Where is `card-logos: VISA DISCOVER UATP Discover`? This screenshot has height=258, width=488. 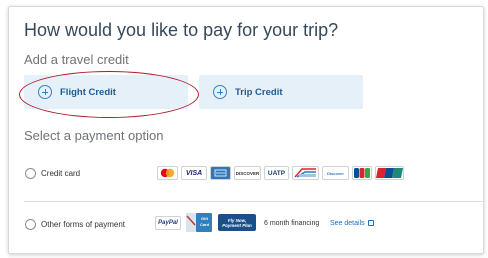 card-logos: VISA DISCOVER UATP Discover is located at coordinates (246, 173).